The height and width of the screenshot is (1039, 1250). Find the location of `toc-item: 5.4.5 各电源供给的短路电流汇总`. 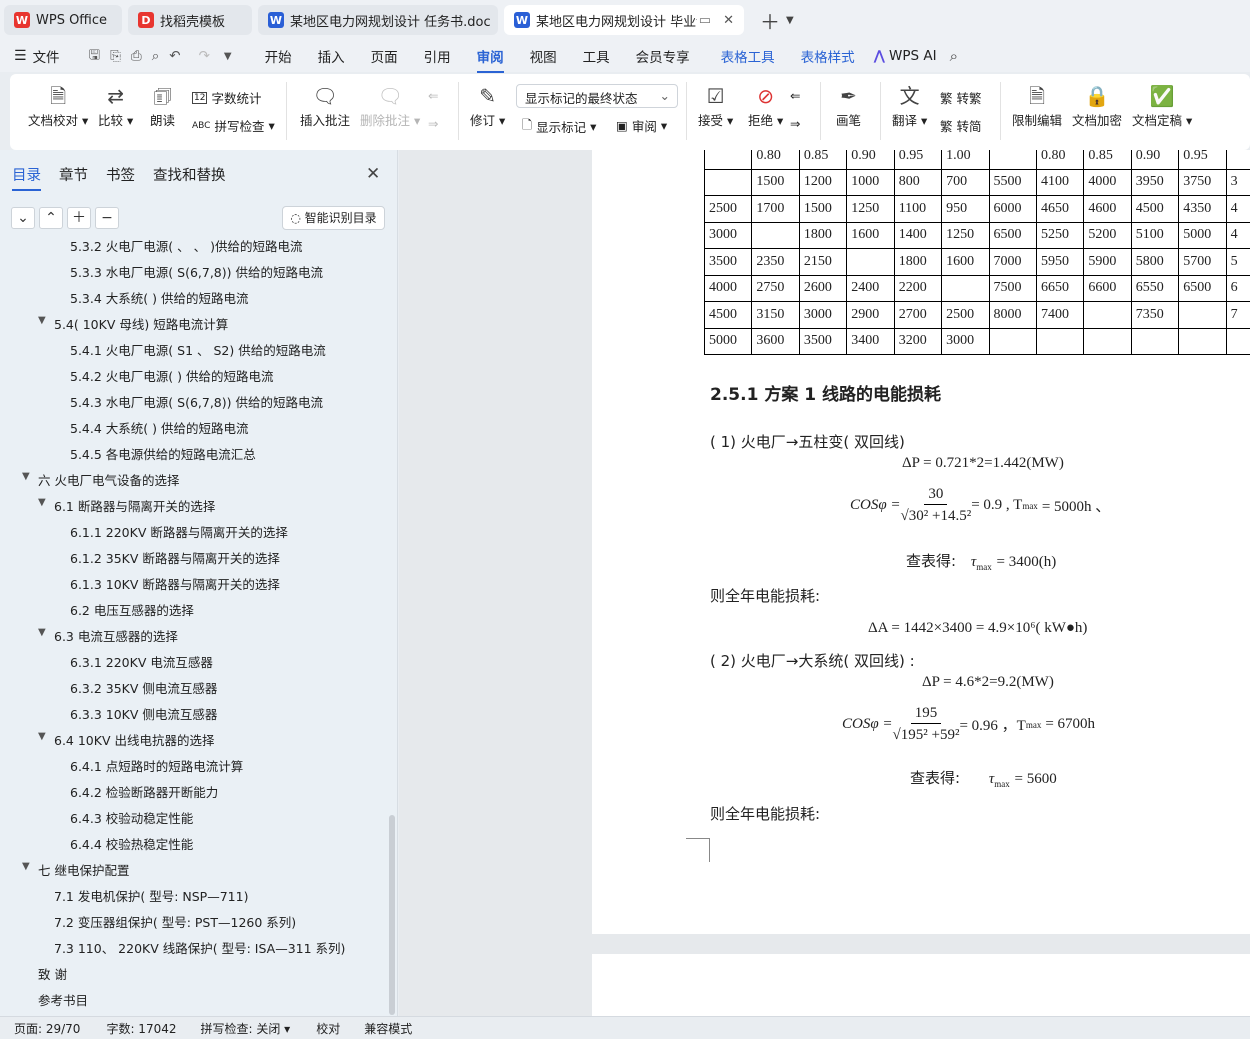

toc-item: 5.4.5 各电源供给的短路电流汇总 is located at coordinates (163, 453).